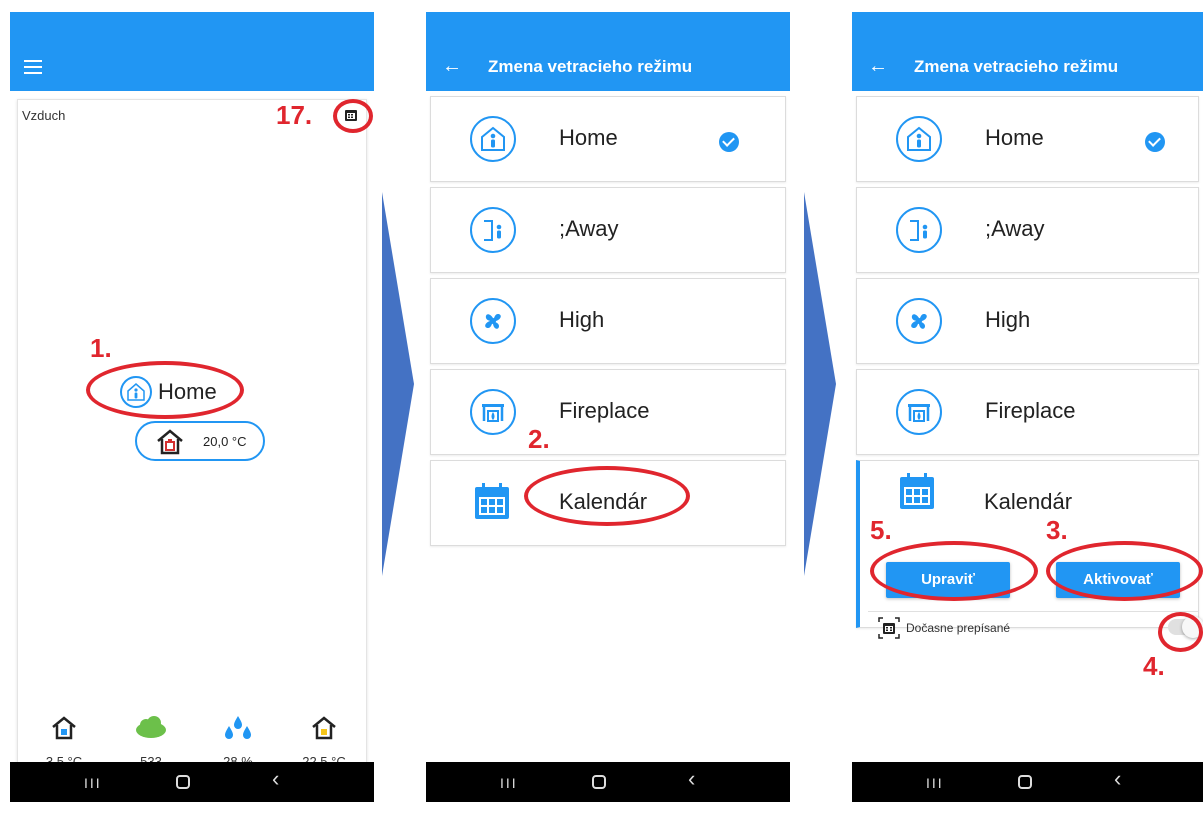 Image resolution: width=1203 pixels, height=814 pixels. Describe the element at coordinates (165, 390) in the screenshot. I see `annotation-ring-mode` at that location.